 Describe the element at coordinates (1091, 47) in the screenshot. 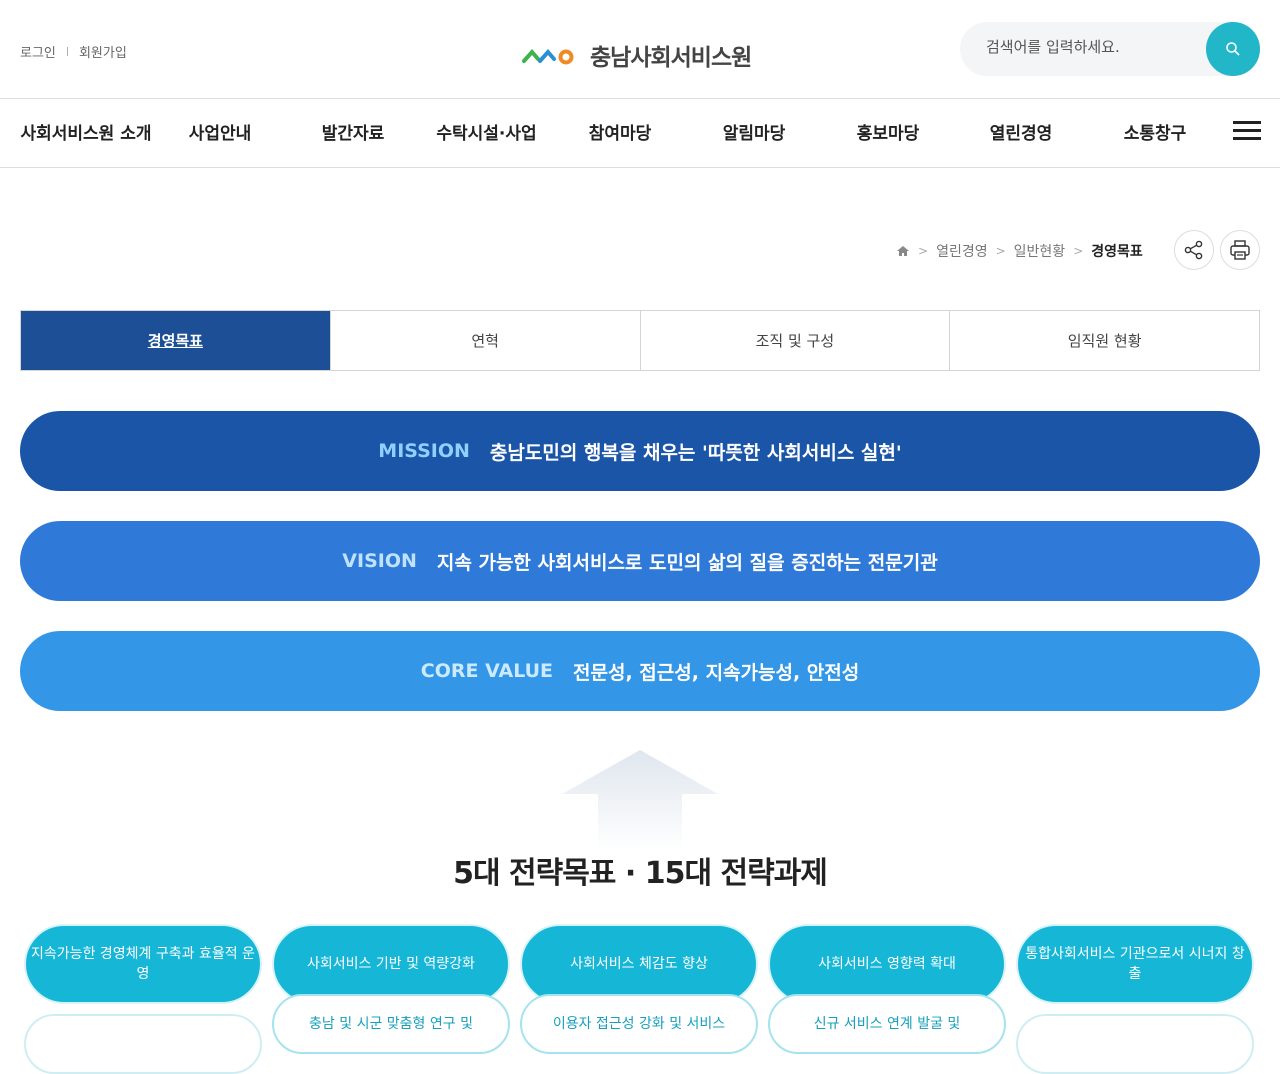

I see `search-input` at that location.